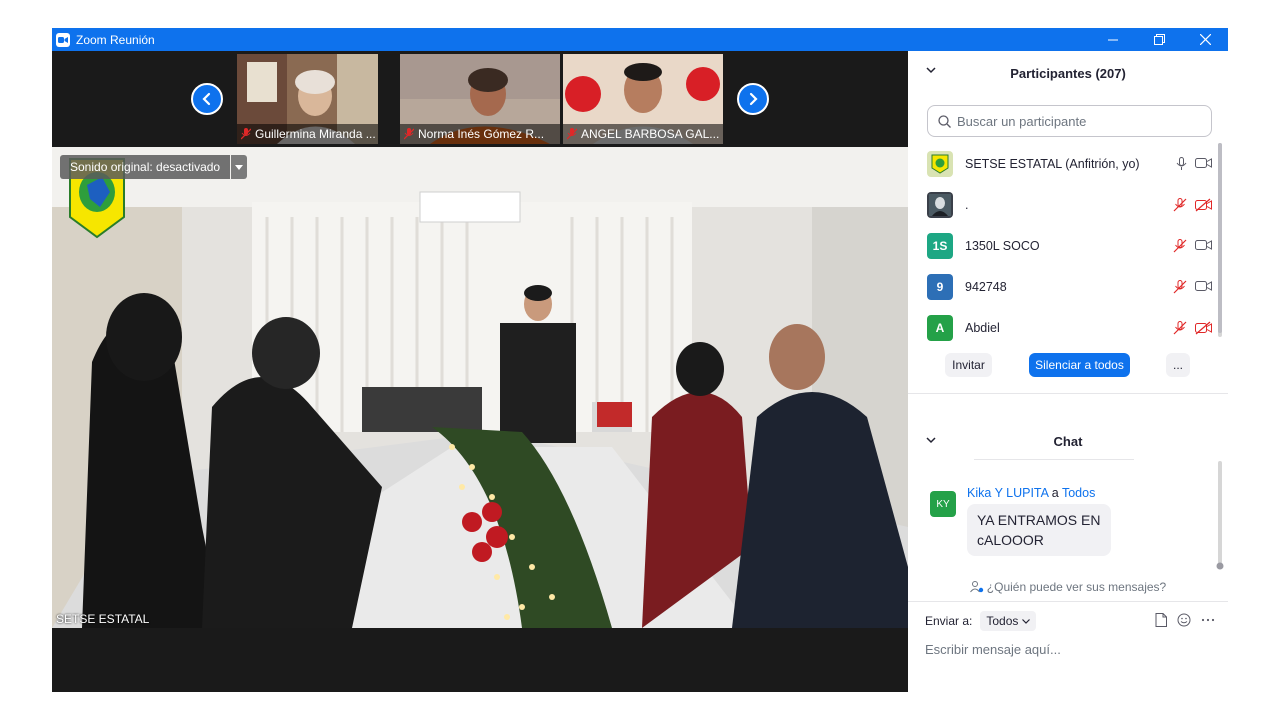  I want to click on restore-button, so click(1159, 39).